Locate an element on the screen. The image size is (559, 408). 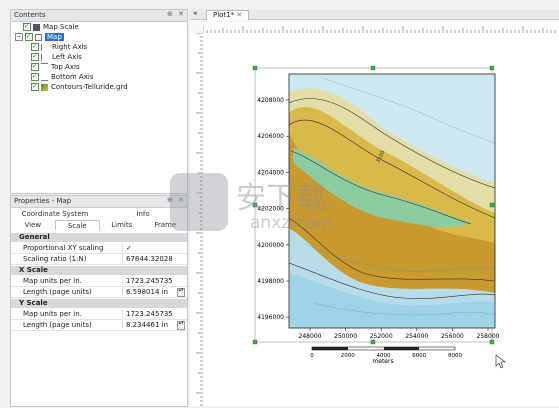
x-length-field: 6.598014 in is located at coordinates (153, 291).